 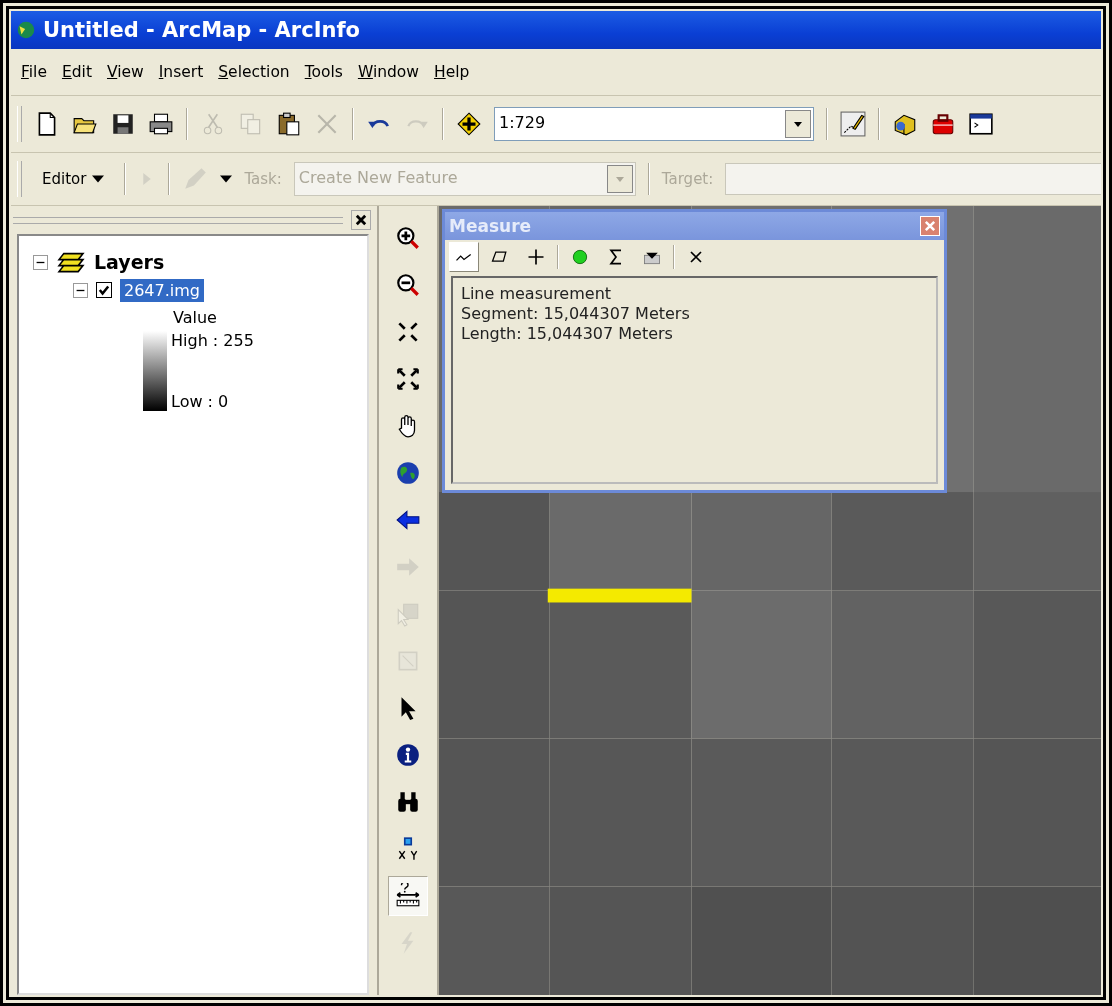 What do you see at coordinates (104, 290) in the screenshot?
I see `layer-checkbox` at bounding box center [104, 290].